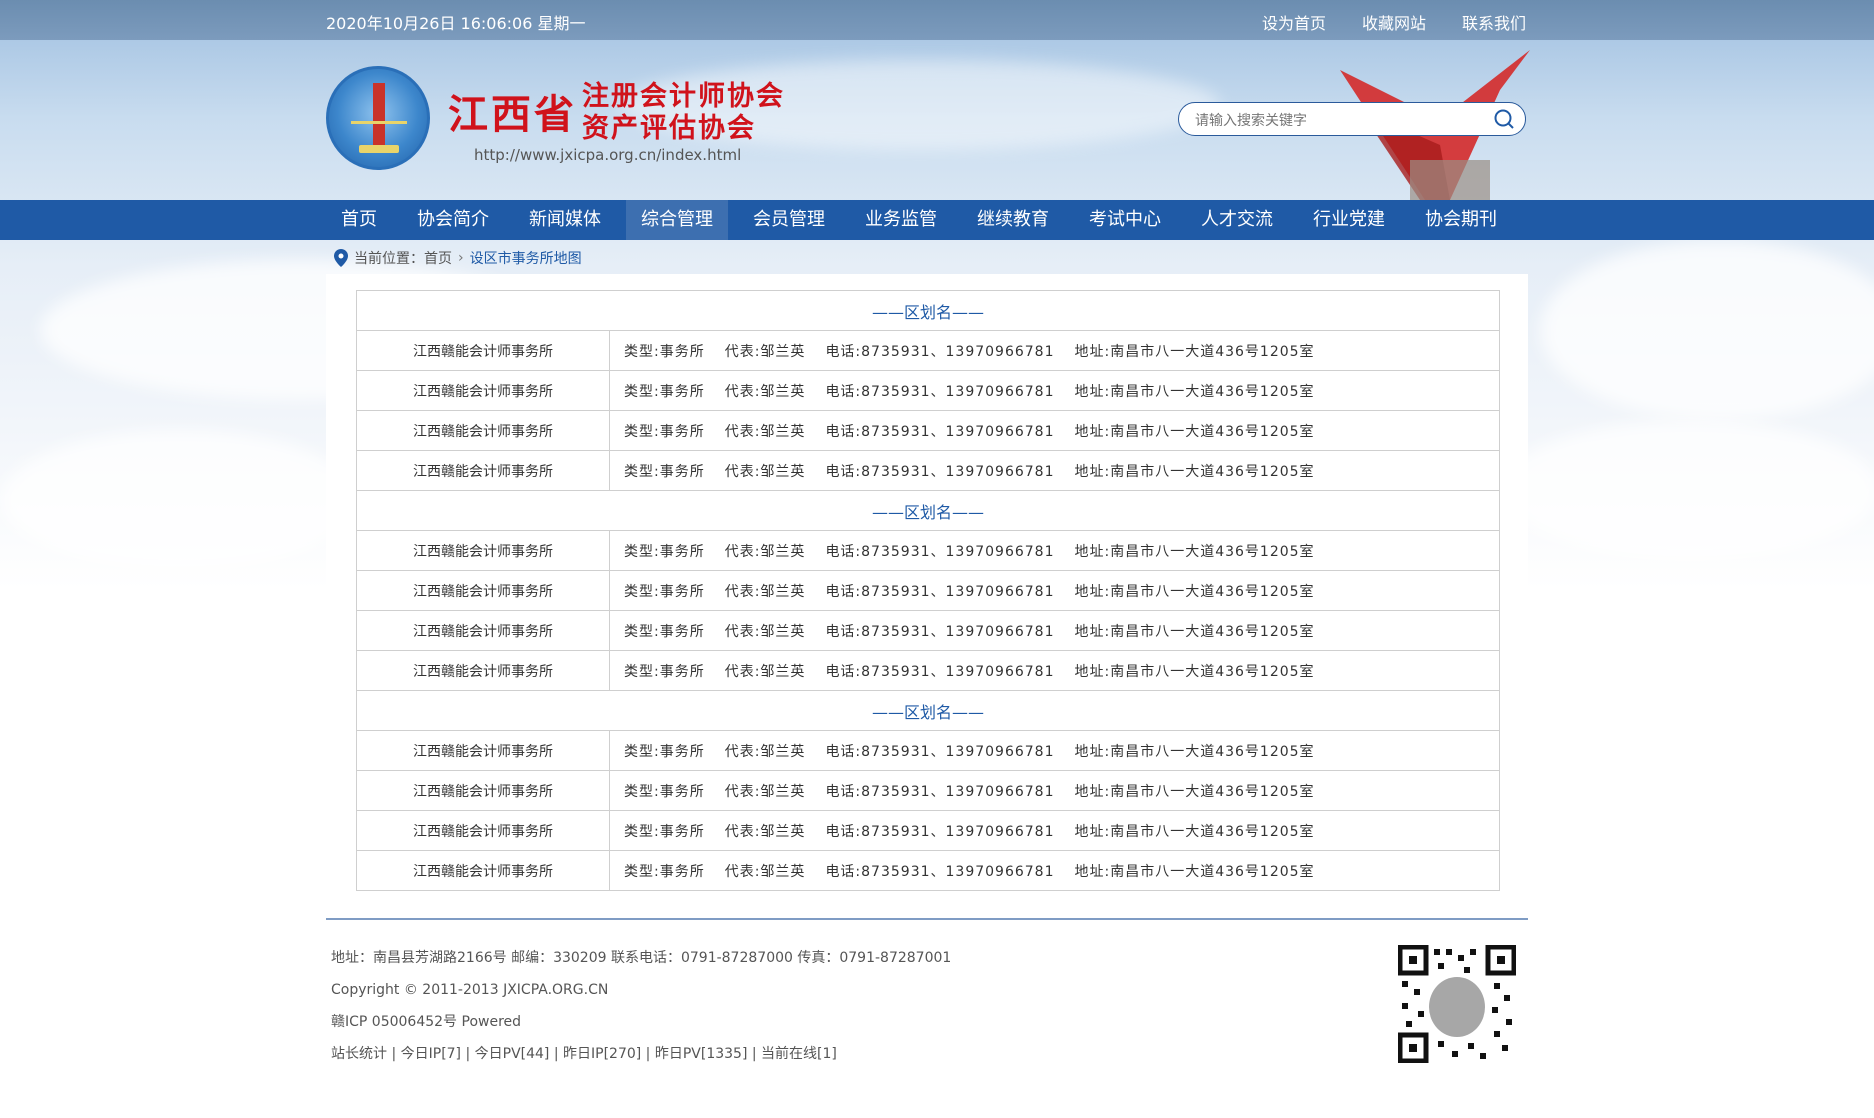 The image size is (1874, 1118). Describe the element at coordinates (608, 155) in the screenshot. I see `site-url: http://www.jxicpa.org.cn/index.html` at that location.